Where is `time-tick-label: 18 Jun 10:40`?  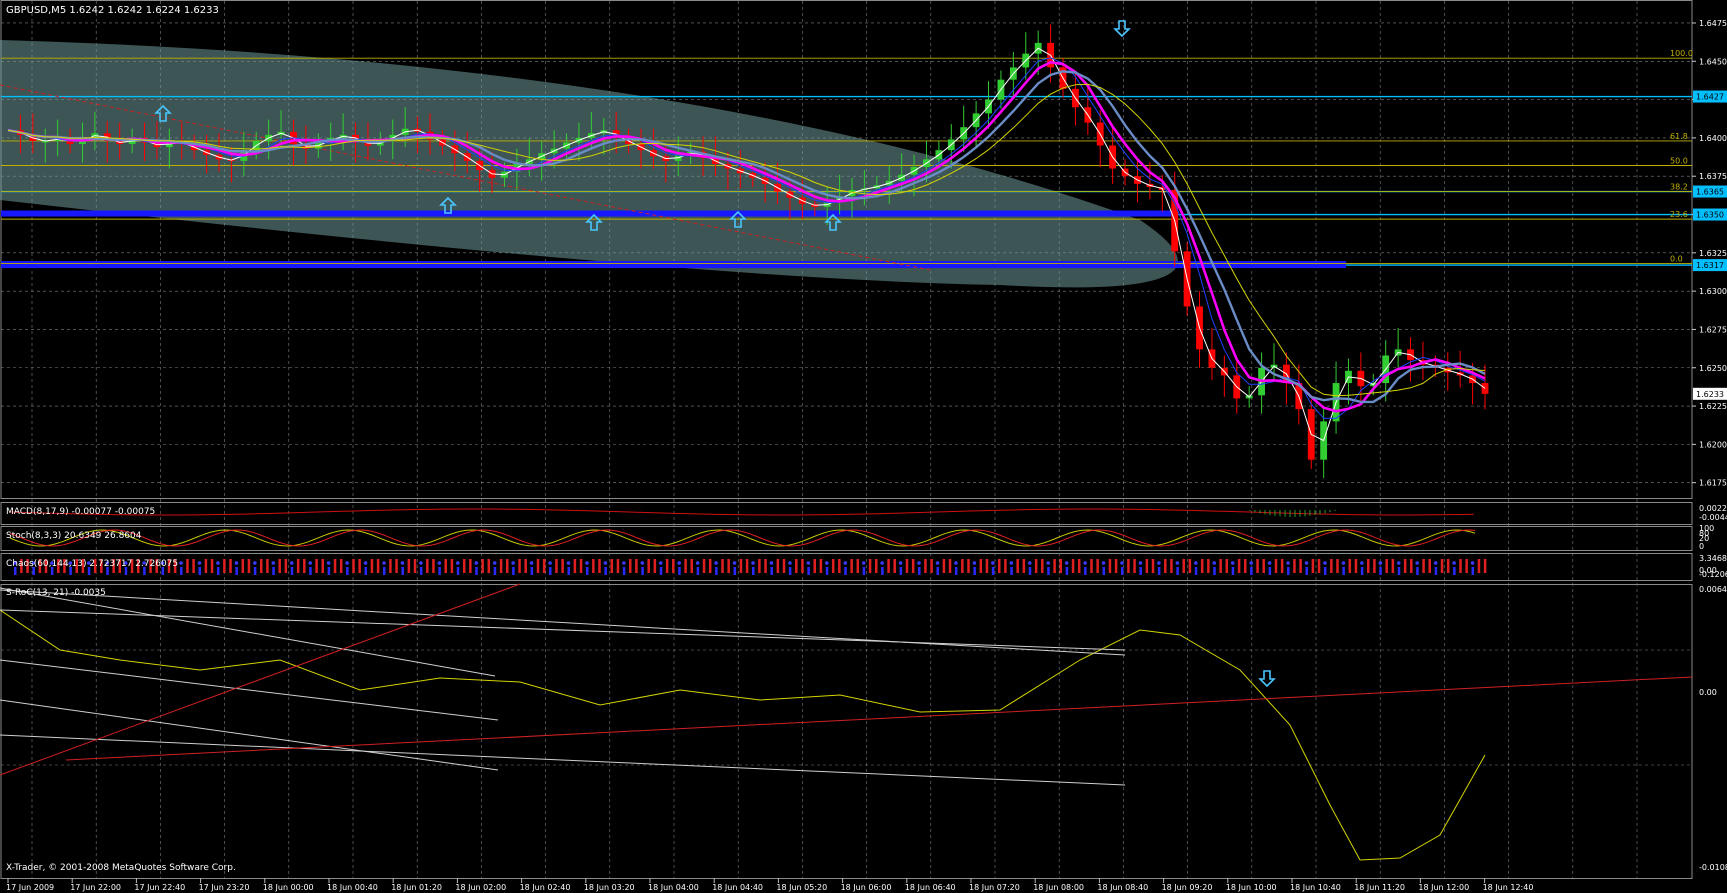
time-tick-label: 18 Jun 10:40 is located at coordinates (1315, 887).